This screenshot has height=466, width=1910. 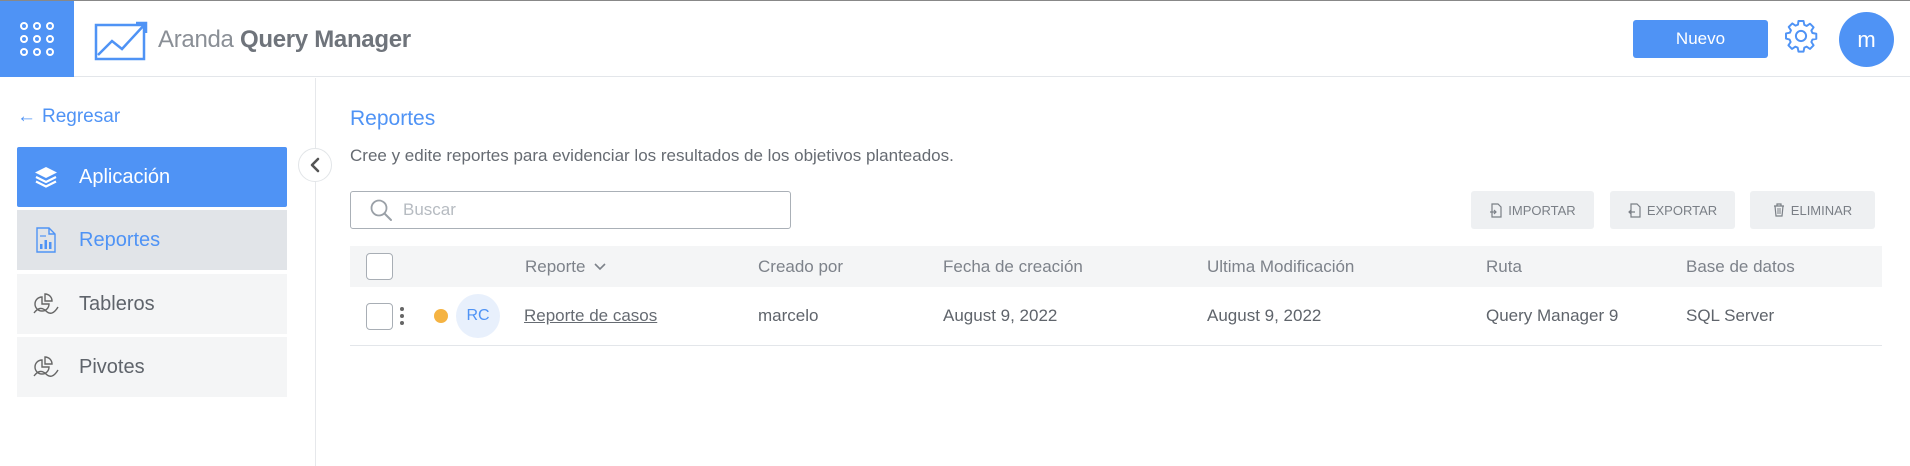 What do you see at coordinates (1280, 266) in the screenshot?
I see `column-header-ultima-modificacion: Ultima Modificación` at bounding box center [1280, 266].